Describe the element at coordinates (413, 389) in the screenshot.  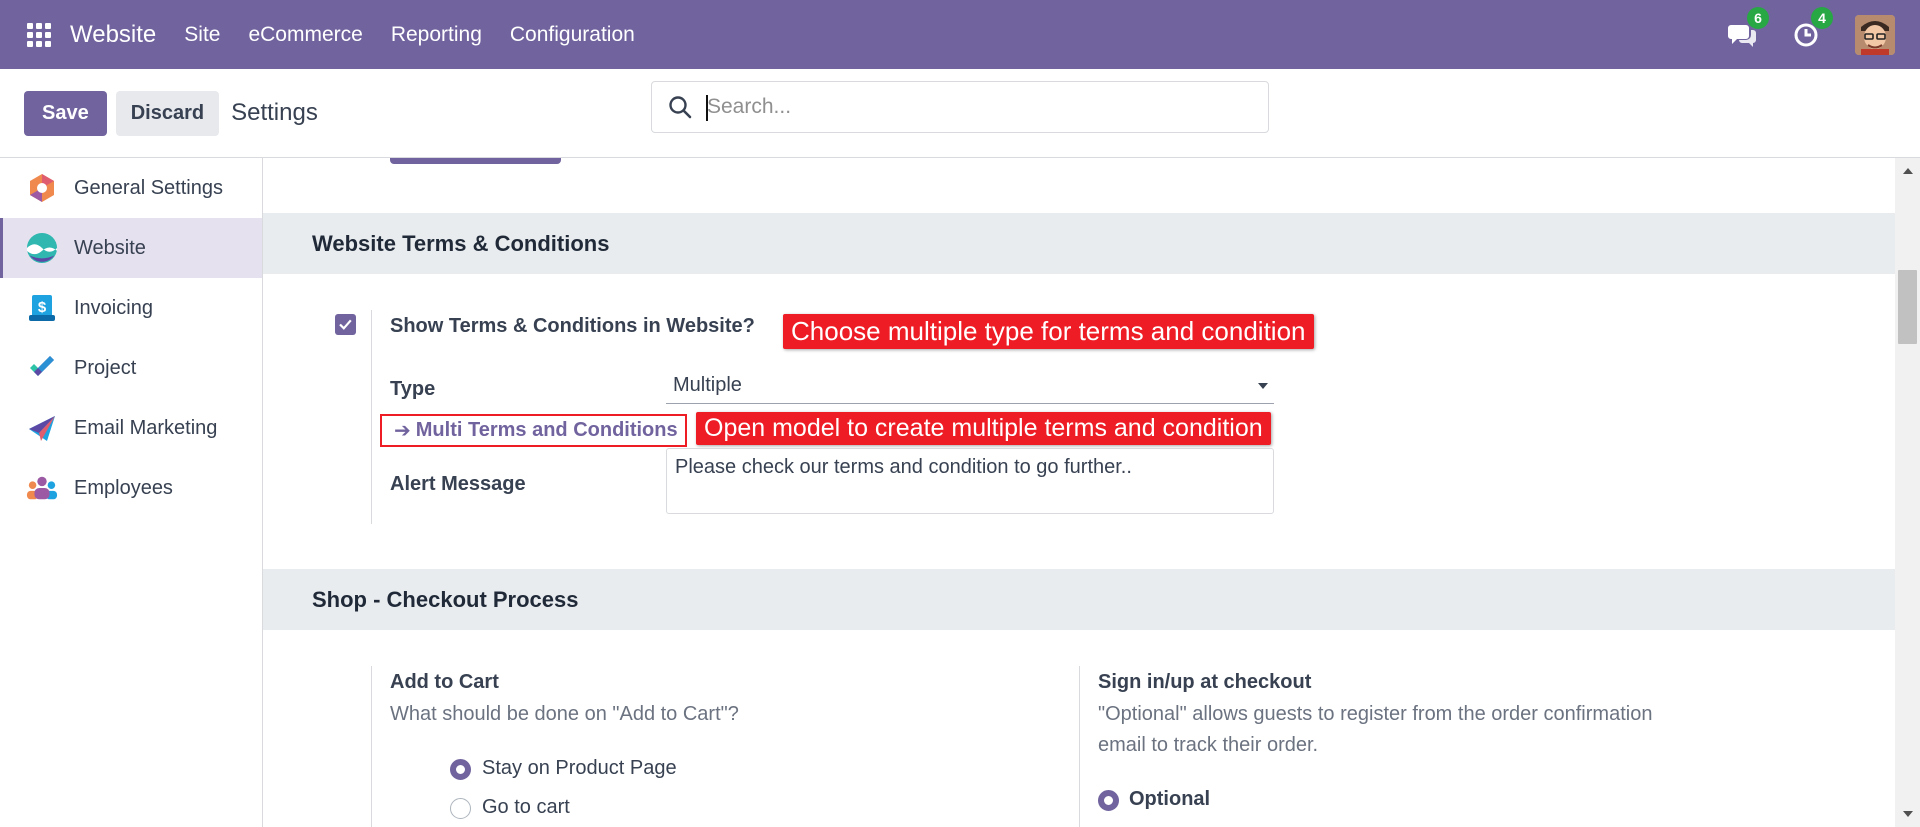
I see `type-label: Type` at that location.